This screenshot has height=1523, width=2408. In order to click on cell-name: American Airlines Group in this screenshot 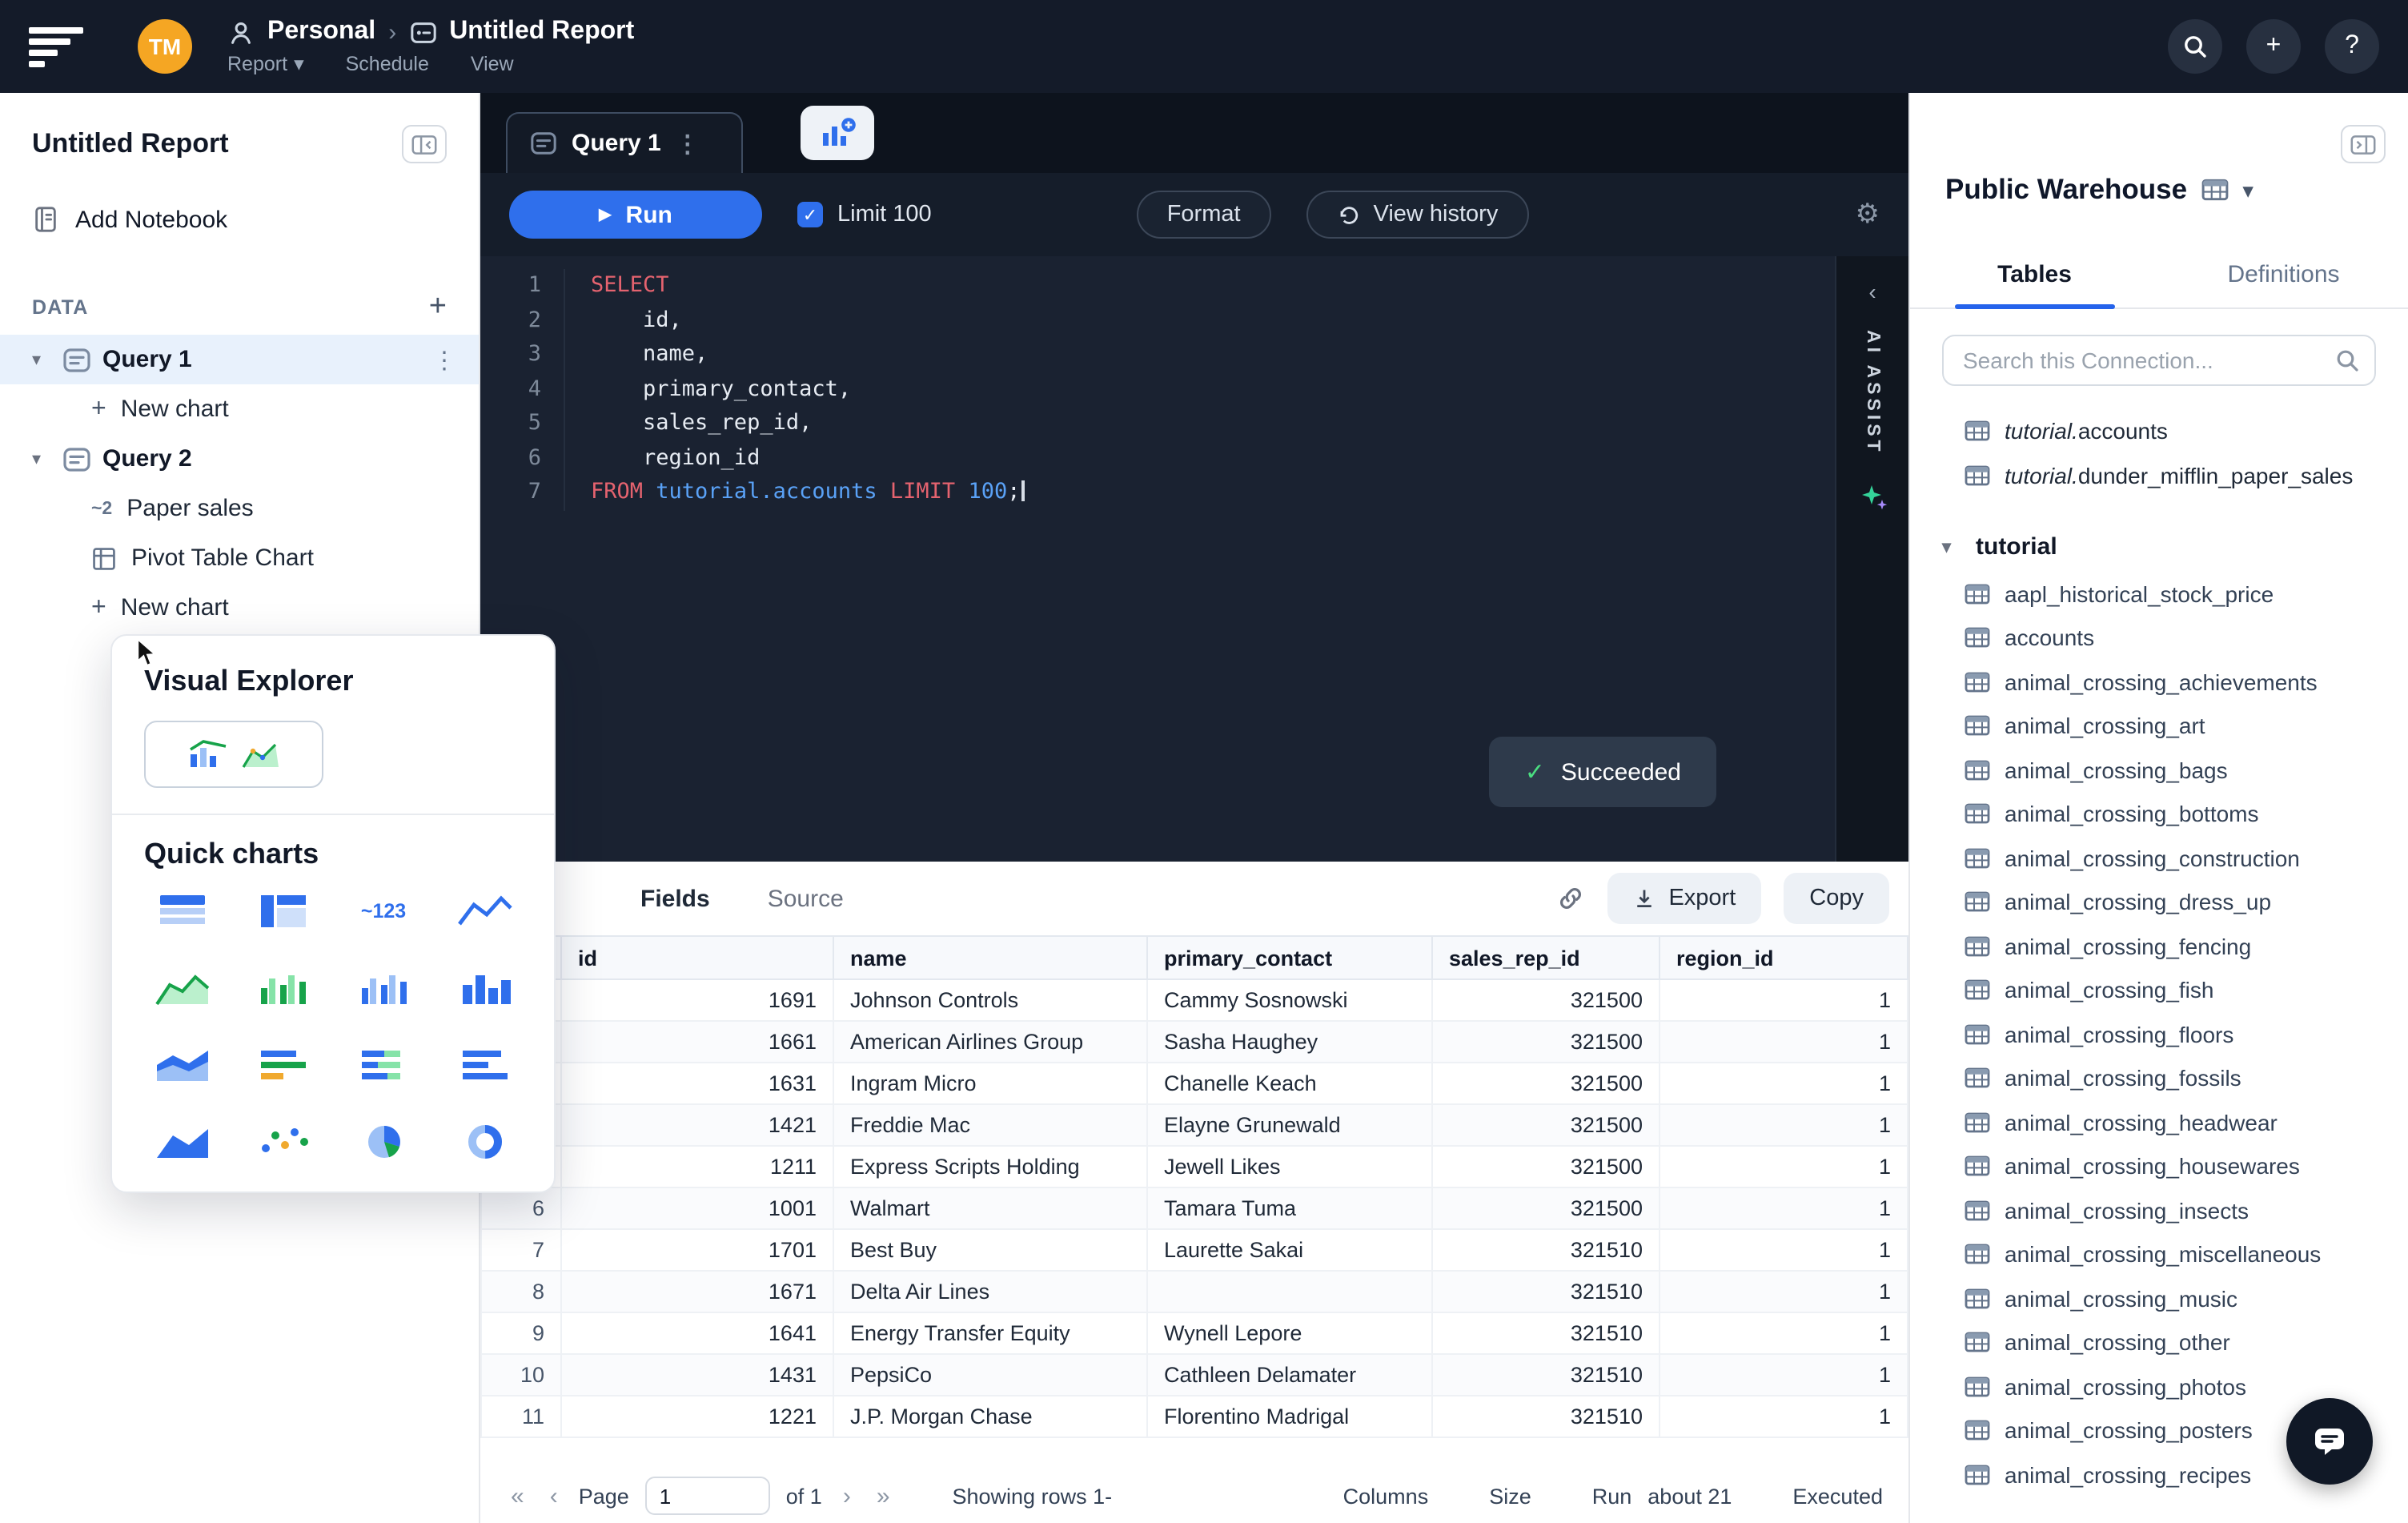, I will do `click(990, 1041)`.